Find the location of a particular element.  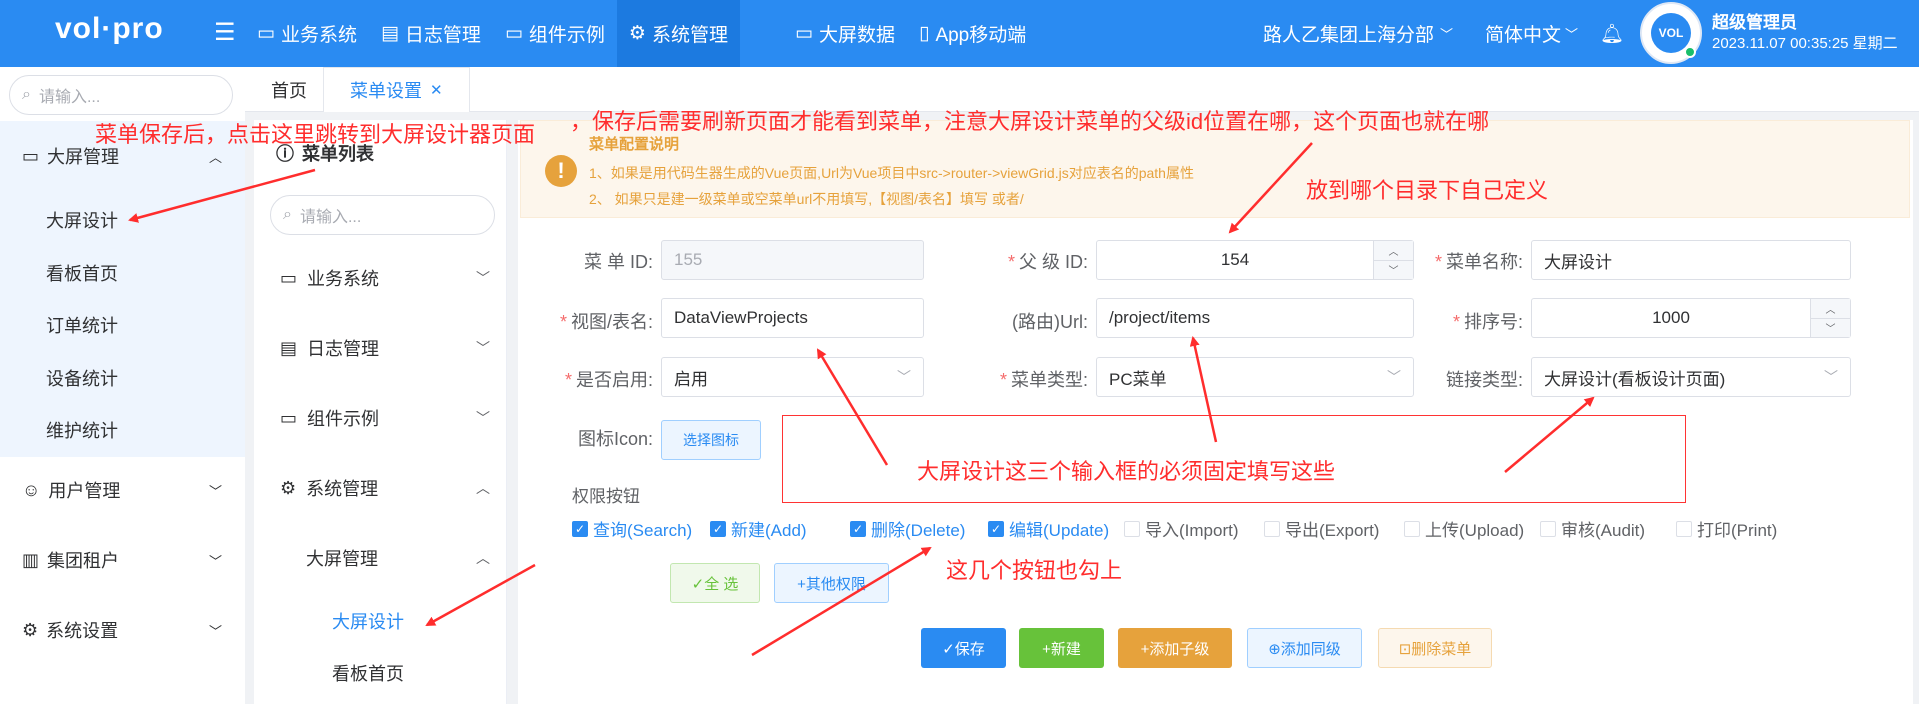

top-nav: ▭ 业务系统 ▤ 日志管理 ▭ 组件示例 ⚙ 系统管理 is located at coordinates (492, 33).